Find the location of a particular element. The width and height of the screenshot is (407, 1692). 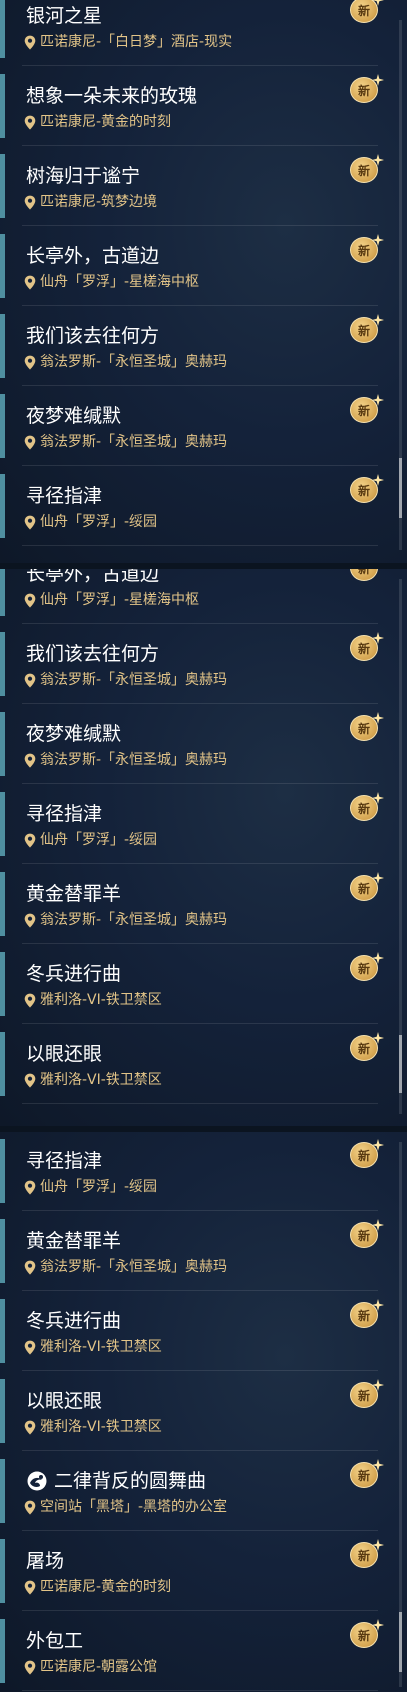

mission-location-text: 空间站「黑塔」-黑塔的办公室 is located at coordinates (134, 1507).